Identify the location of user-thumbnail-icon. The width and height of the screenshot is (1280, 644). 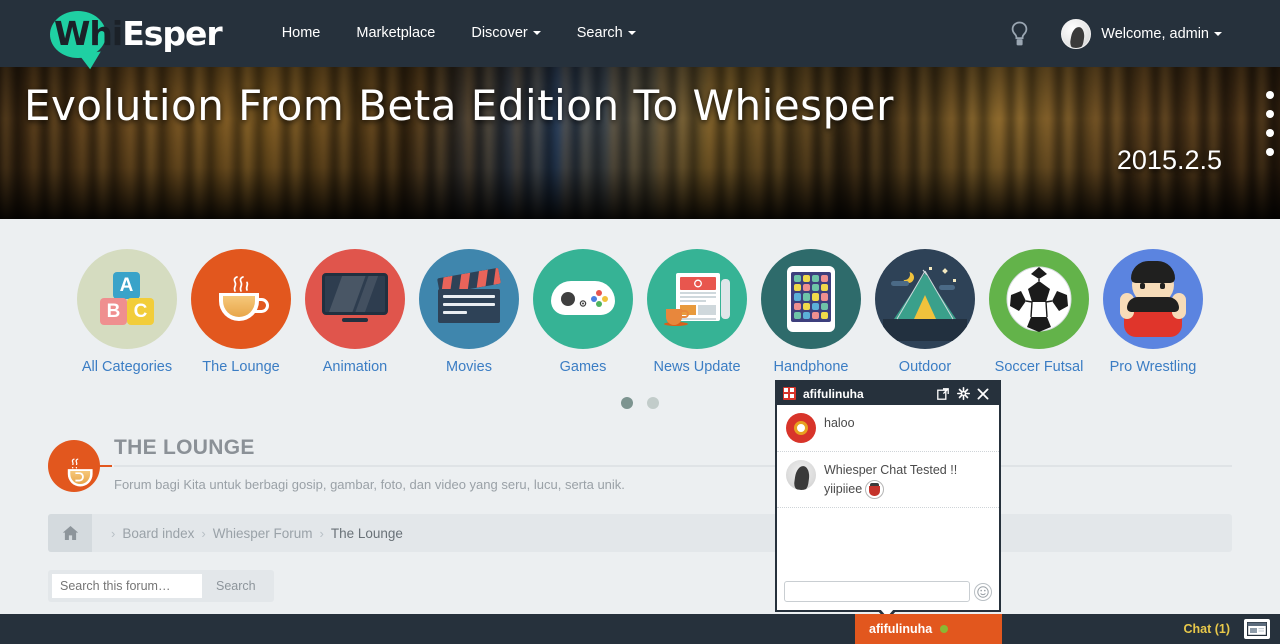
(789, 393).